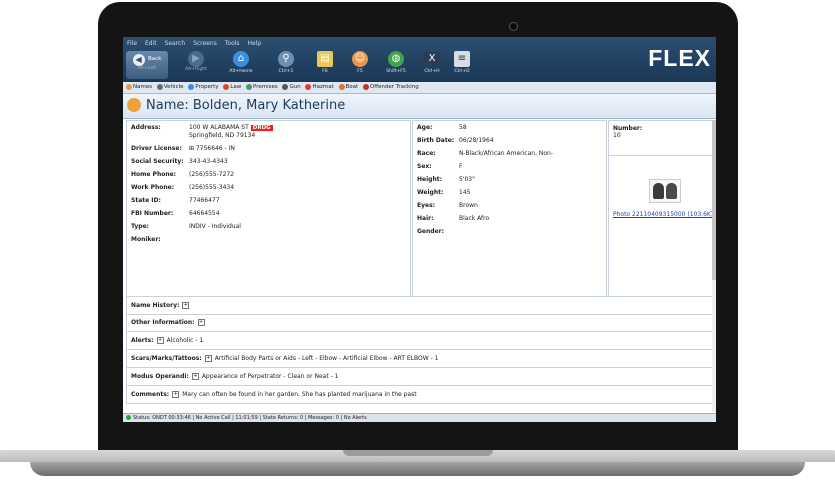 Image resolution: width=835 pixels, height=486 pixels. What do you see at coordinates (462, 59) in the screenshot?
I see `notepad-icon: ≡` at bounding box center [462, 59].